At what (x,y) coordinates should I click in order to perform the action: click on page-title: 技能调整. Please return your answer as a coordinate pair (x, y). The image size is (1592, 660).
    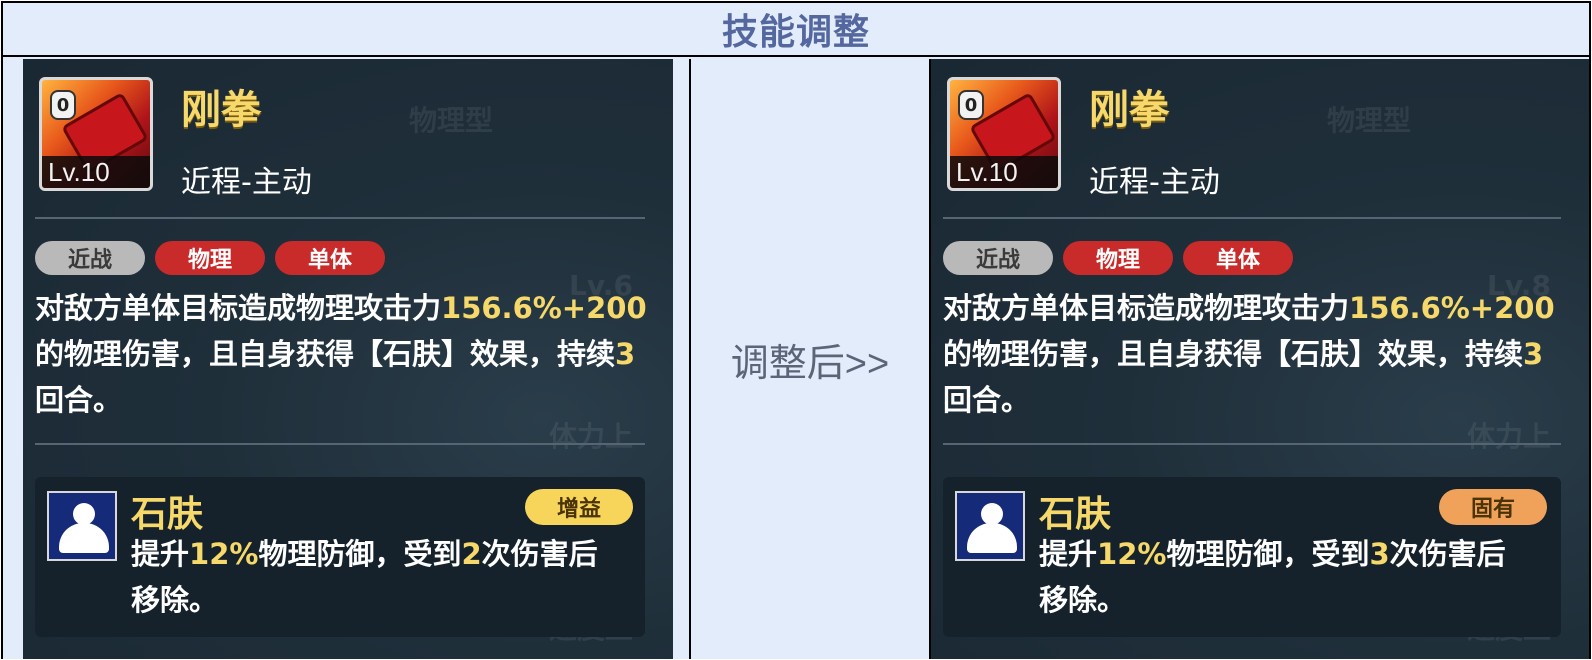
    Looking at the image, I should click on (795, 32).